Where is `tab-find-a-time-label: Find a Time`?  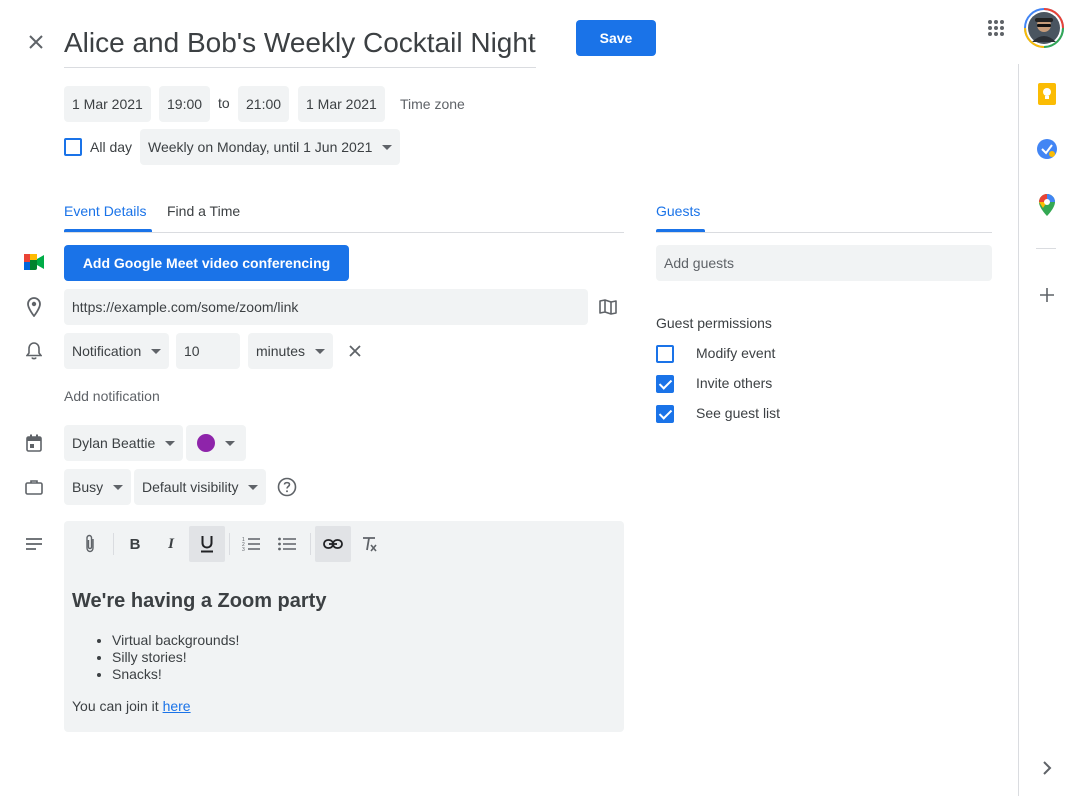
tab-find-a-time-label: Find a Time is located at coordinates (204, 211).